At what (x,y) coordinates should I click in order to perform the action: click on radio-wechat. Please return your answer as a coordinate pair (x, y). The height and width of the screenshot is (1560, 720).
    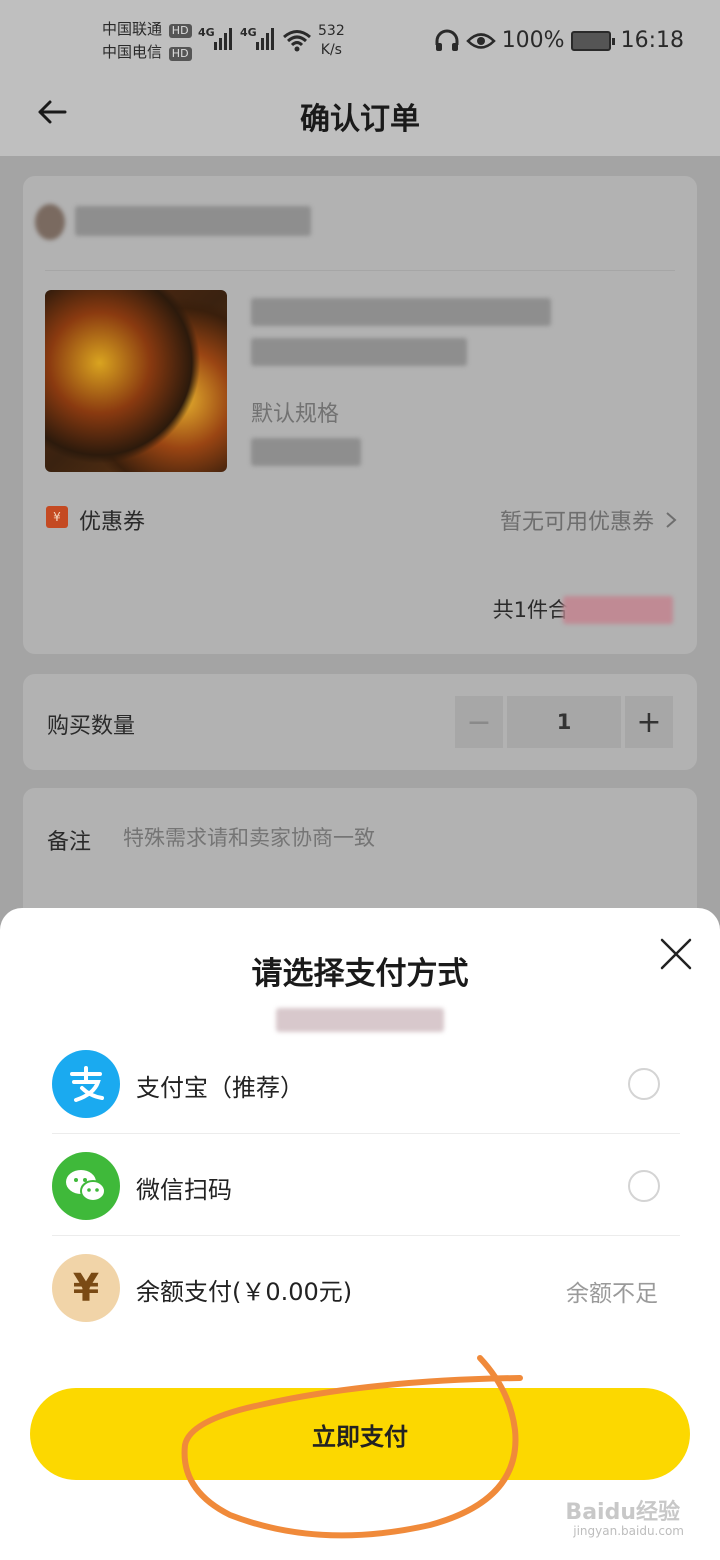
    Looking at the image, I should click on (644, 1186).